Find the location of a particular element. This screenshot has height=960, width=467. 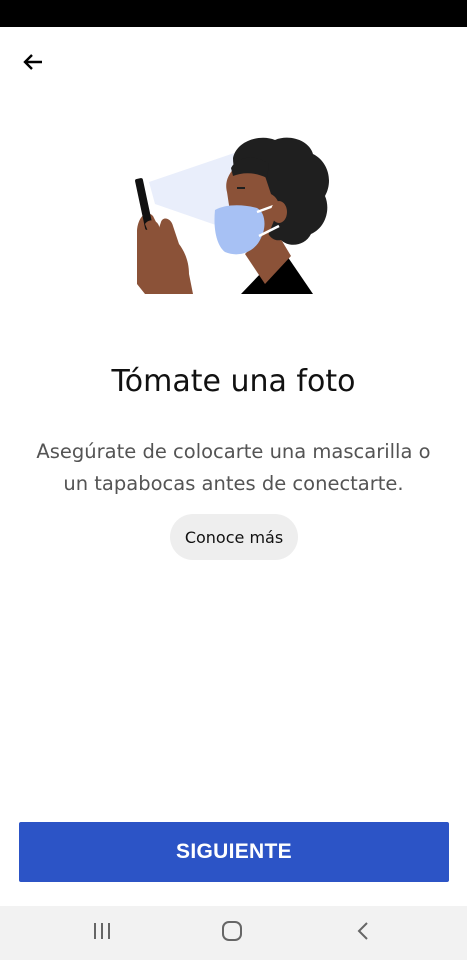

recents-button is located at coordinates (102, 933).